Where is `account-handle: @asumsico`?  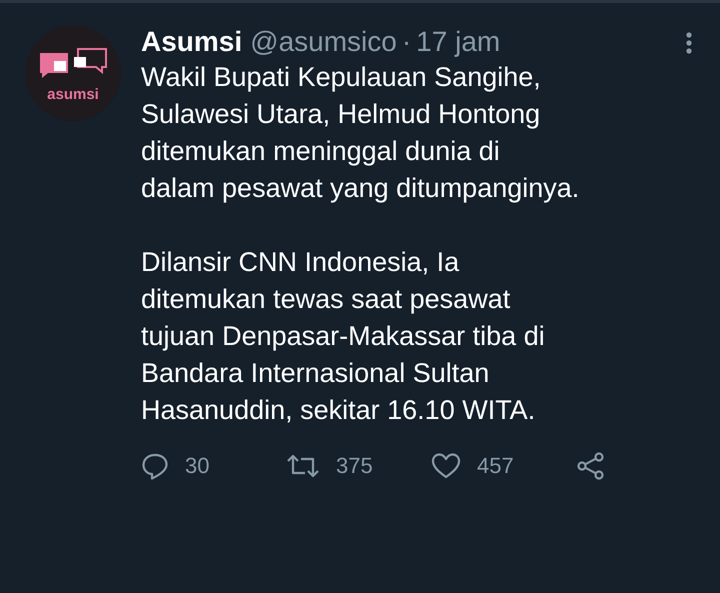
account-handle: @asumsico is located at coordinates (323, 42).